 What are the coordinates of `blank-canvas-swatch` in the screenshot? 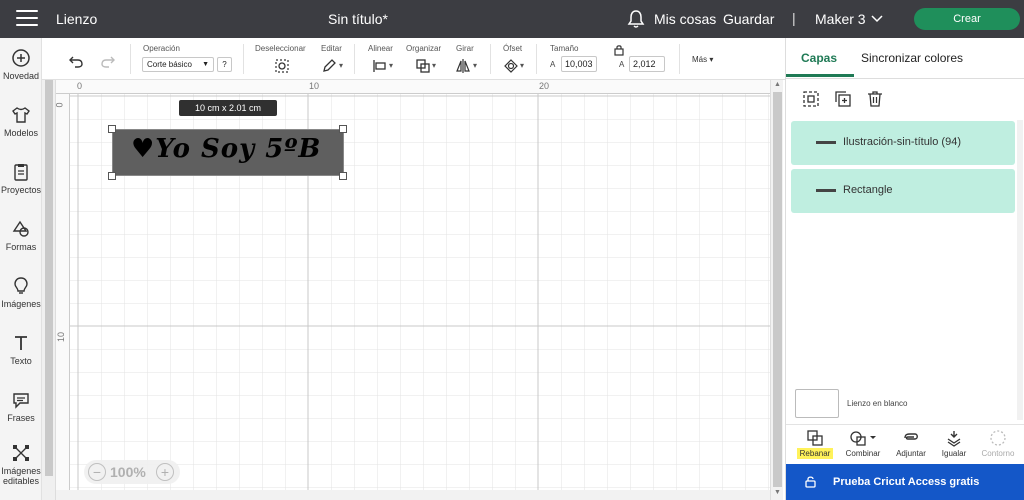 It's located at (817, 403).